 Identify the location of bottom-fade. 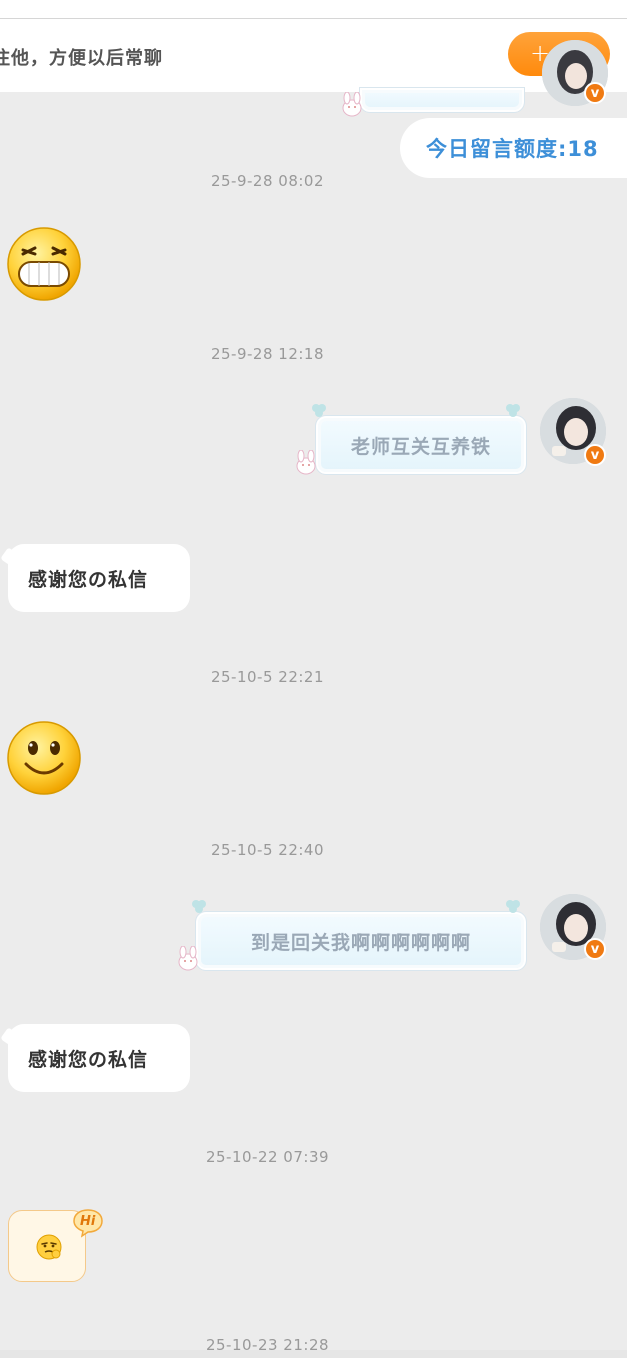
(313, 1354).